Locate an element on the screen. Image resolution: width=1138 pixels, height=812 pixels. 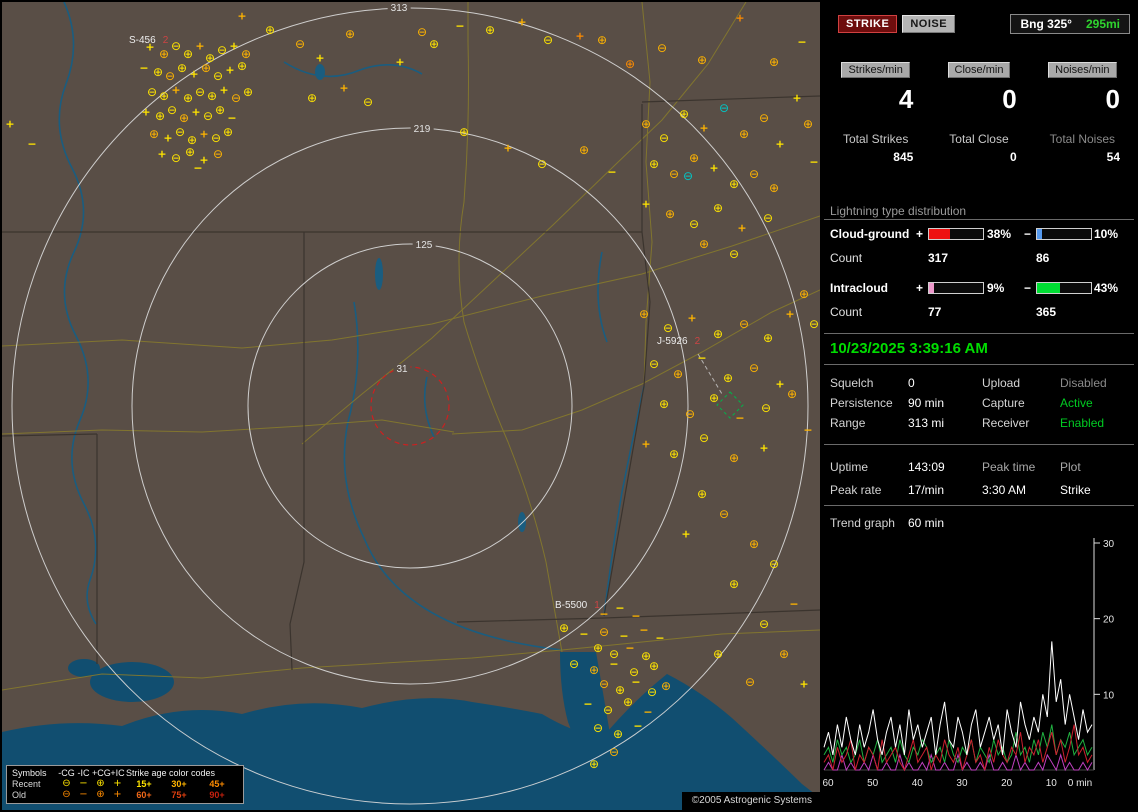
stats-row: Peak rate 17/min 3:30 AM Strike is located at coordinates (979, 490).